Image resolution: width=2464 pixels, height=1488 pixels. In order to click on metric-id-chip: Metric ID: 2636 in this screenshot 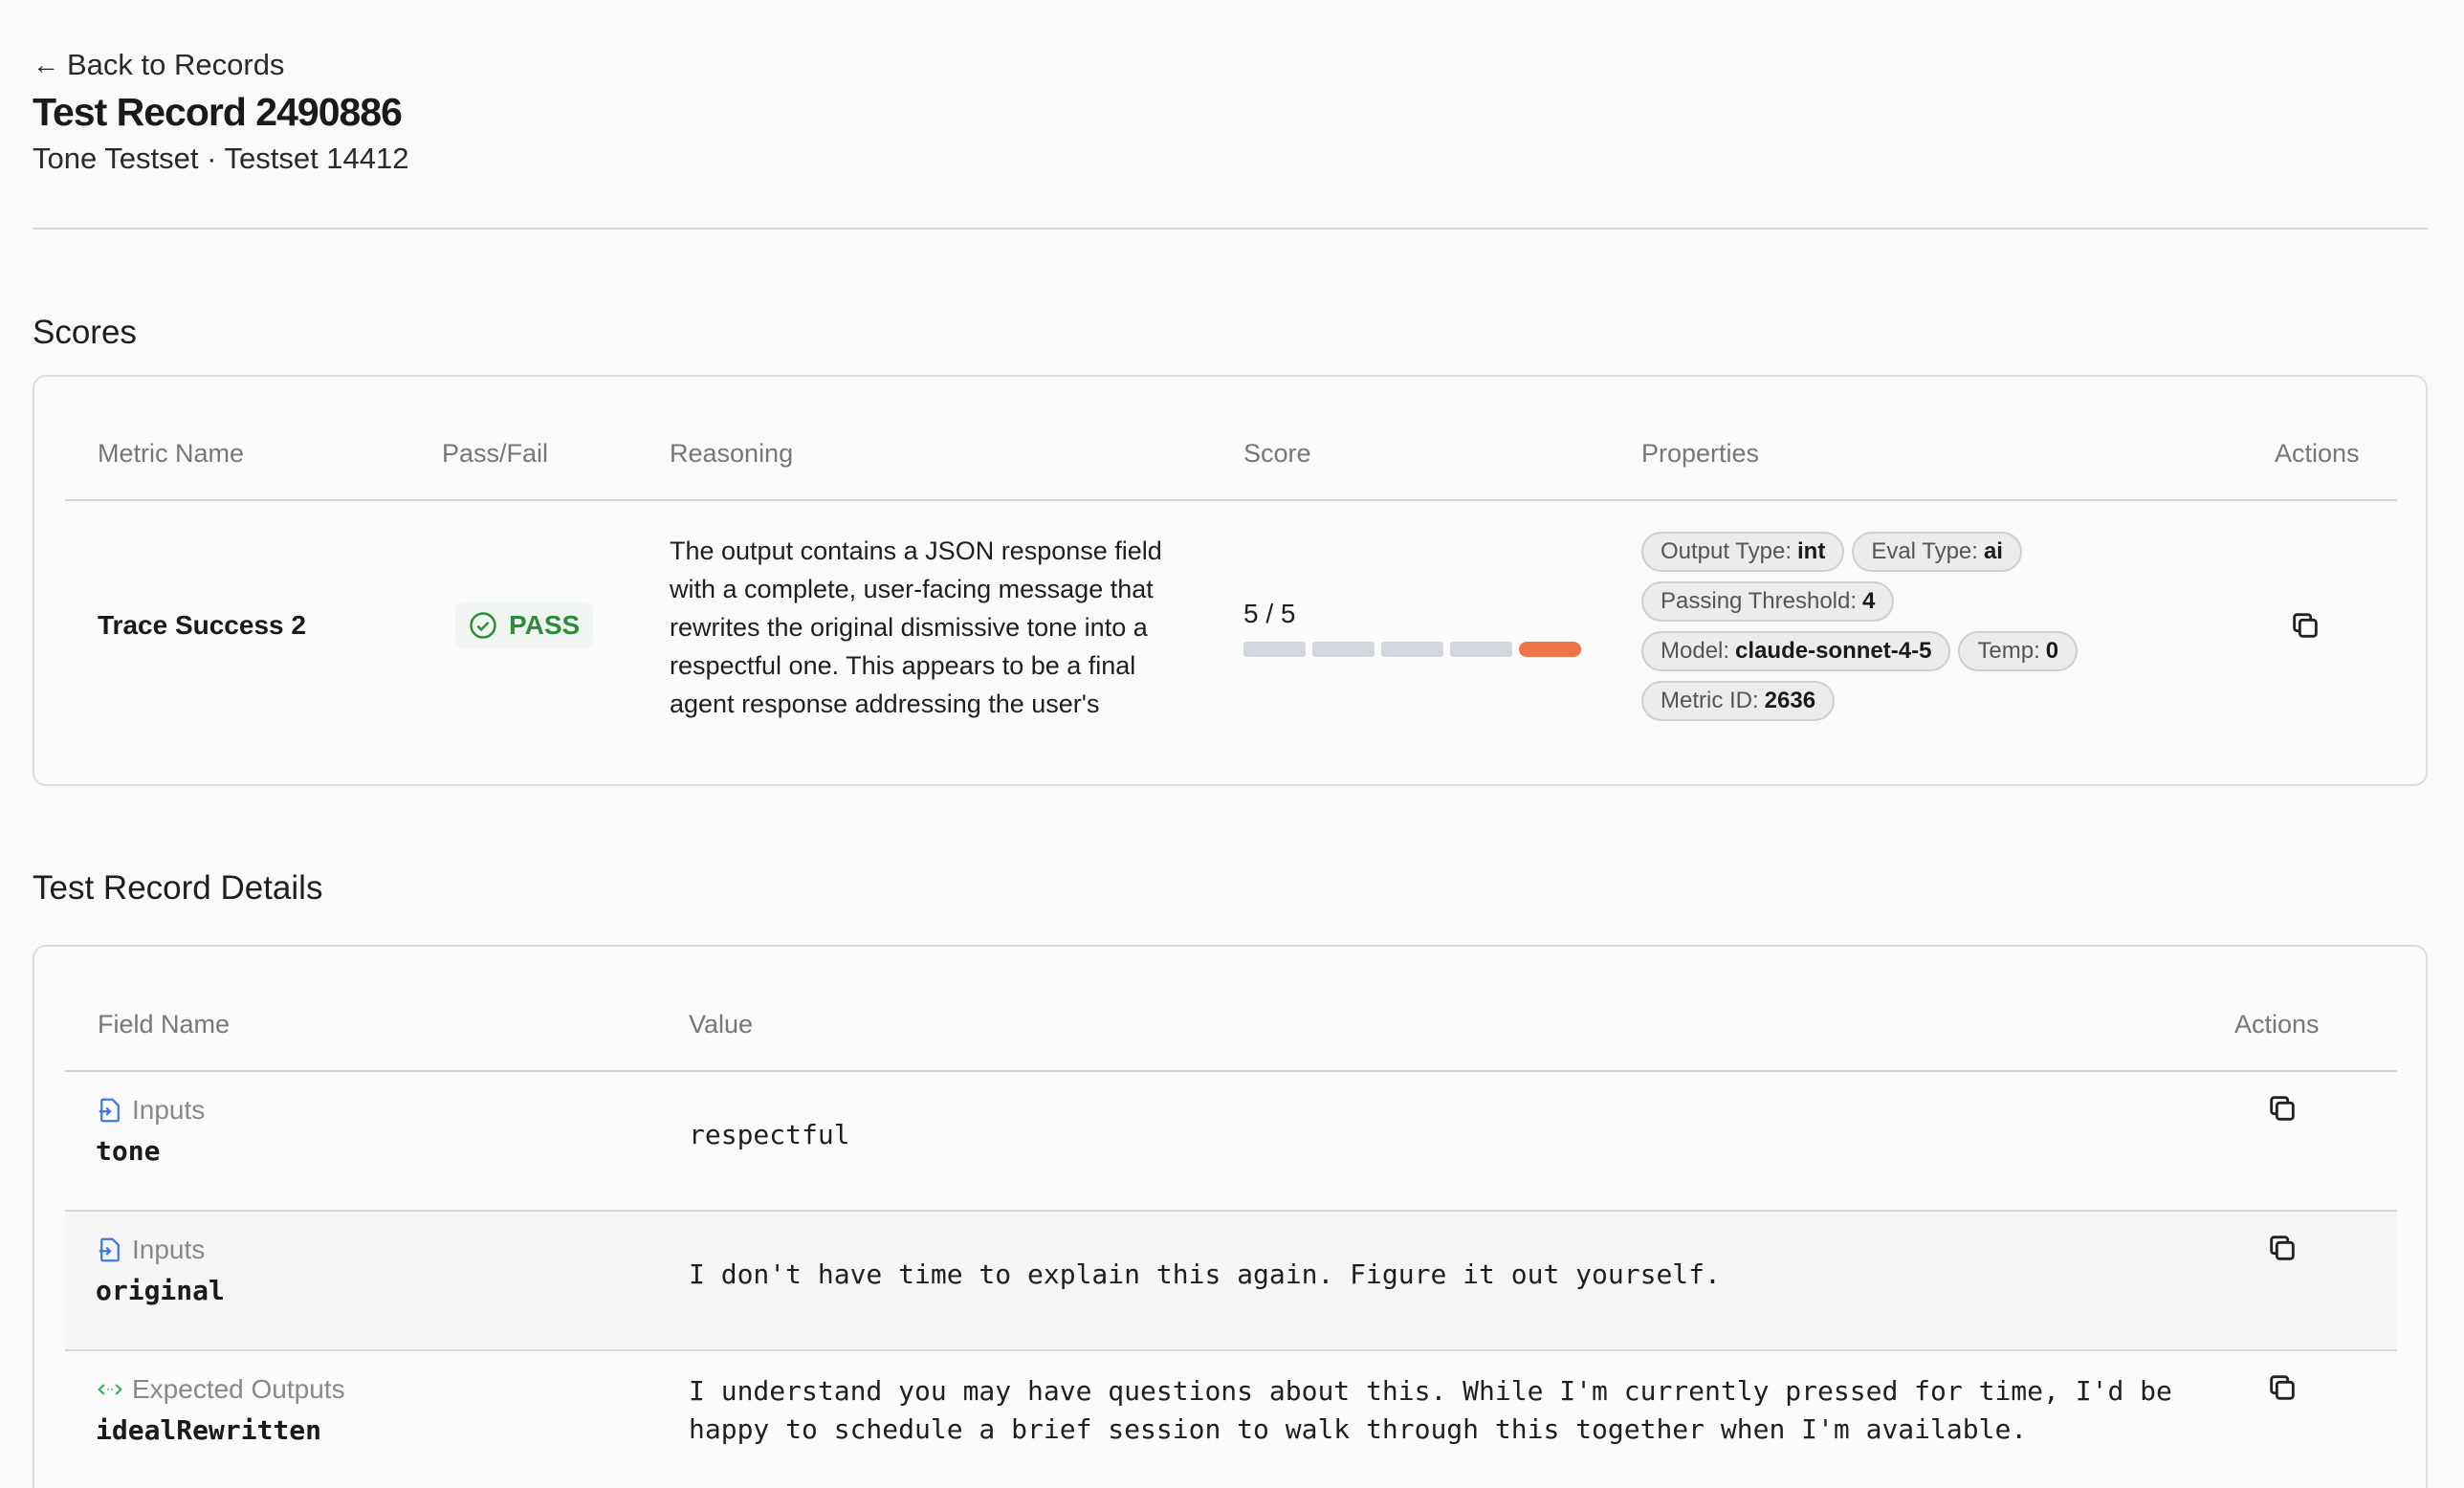, I will do `click(1738, 701)`.